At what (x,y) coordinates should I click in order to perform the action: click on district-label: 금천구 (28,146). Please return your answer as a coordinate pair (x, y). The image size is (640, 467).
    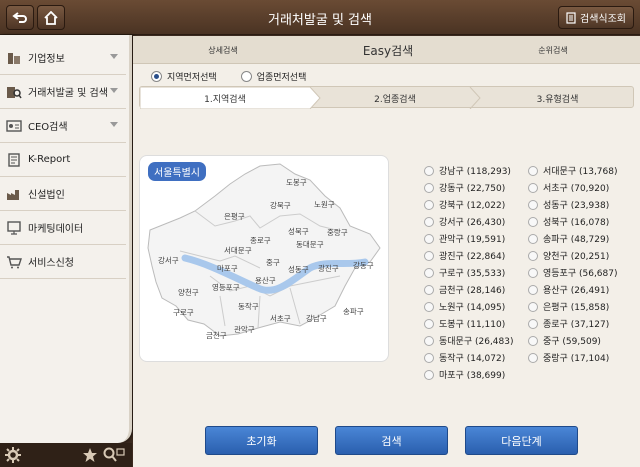
    Looking at the image, I should click on (472, 291).